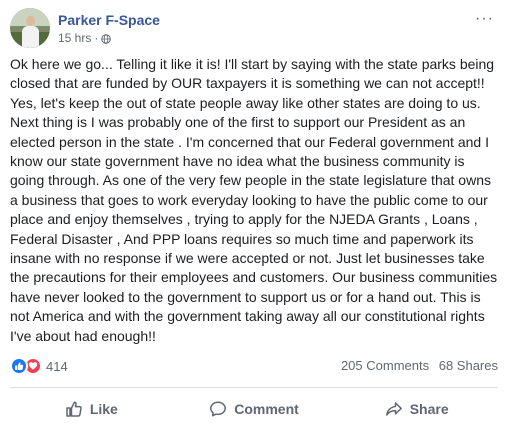  Describe the element at coordinates (74, 38) in the screenshot. I see `post-timestamp: 15 hrs` at that location.